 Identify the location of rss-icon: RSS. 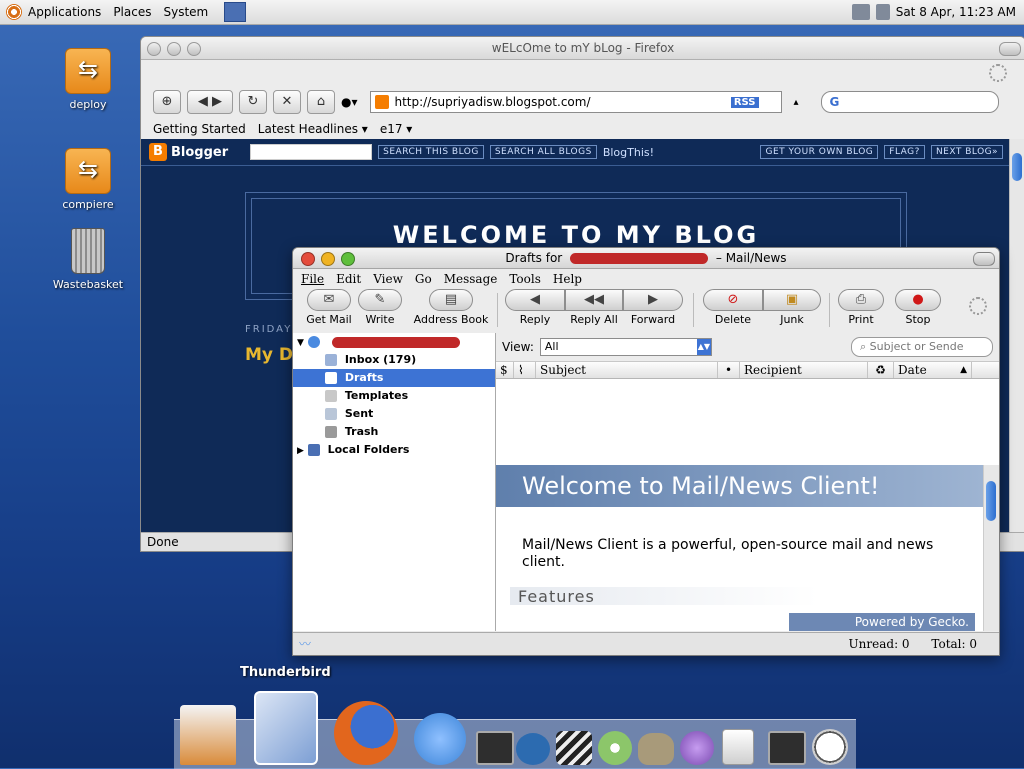
(744, 102).